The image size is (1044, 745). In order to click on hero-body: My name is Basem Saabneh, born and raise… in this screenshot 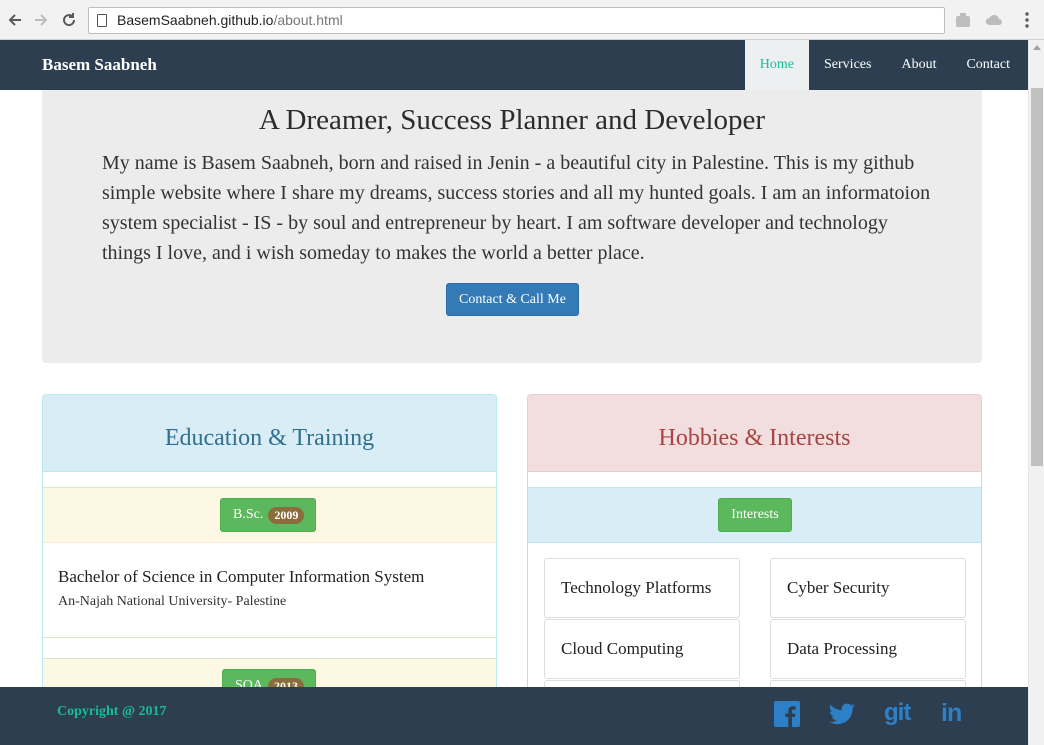, I will do `click(516, 208)`.